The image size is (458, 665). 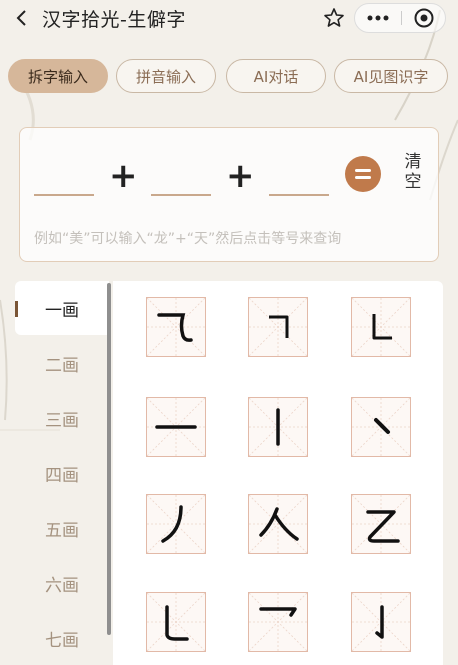 What do you see at coordinates (188, 239) in the screenshot?
I see `input-hint: 例如“美”可以输入“龙”+“天”然后点击等号来查询` at bounding box center [188, 239].